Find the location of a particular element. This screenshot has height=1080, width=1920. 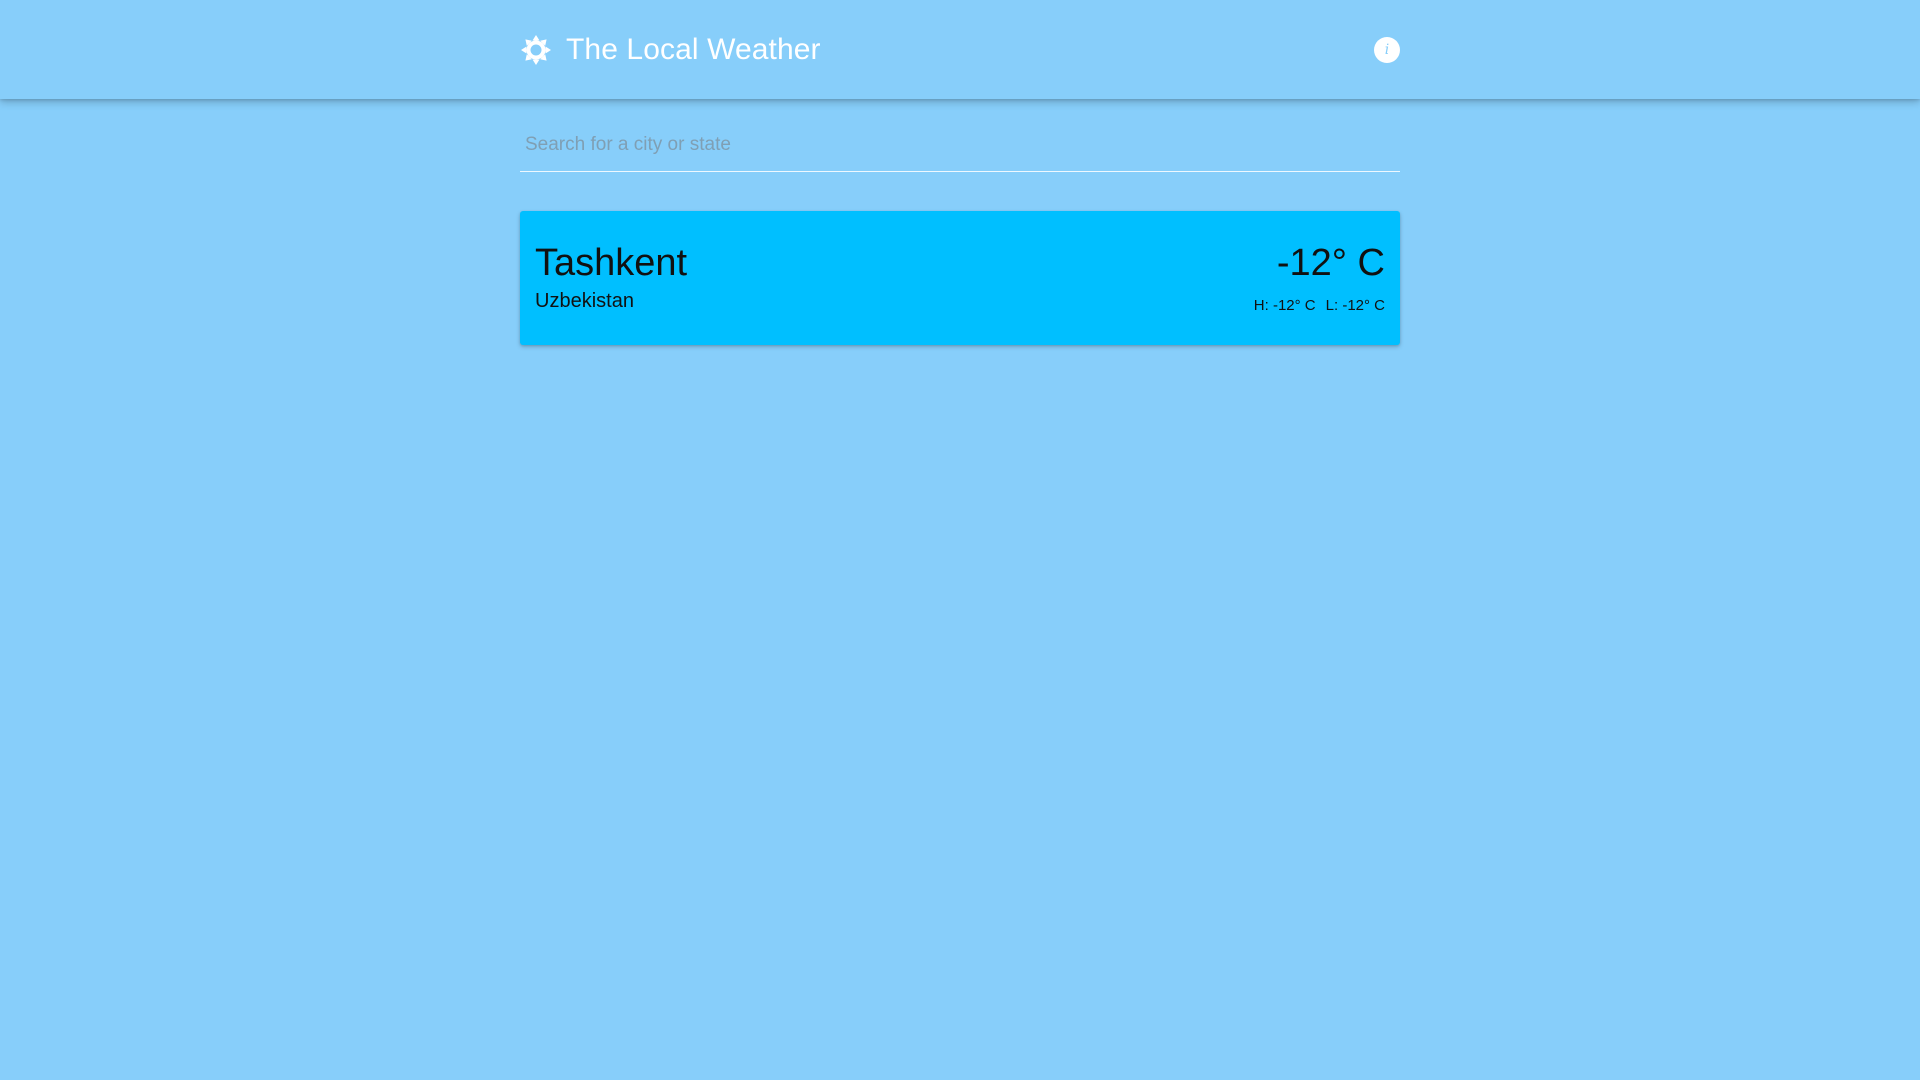

info-button: i is located at coordinates (1387, 50).